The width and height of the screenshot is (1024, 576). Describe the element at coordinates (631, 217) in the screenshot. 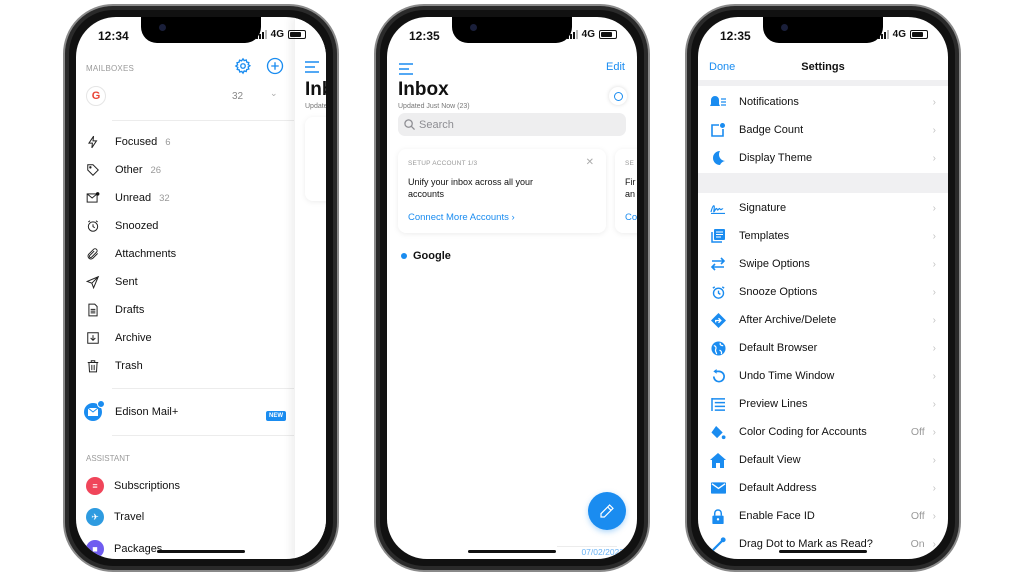

I see `card-link: Co` at that location.